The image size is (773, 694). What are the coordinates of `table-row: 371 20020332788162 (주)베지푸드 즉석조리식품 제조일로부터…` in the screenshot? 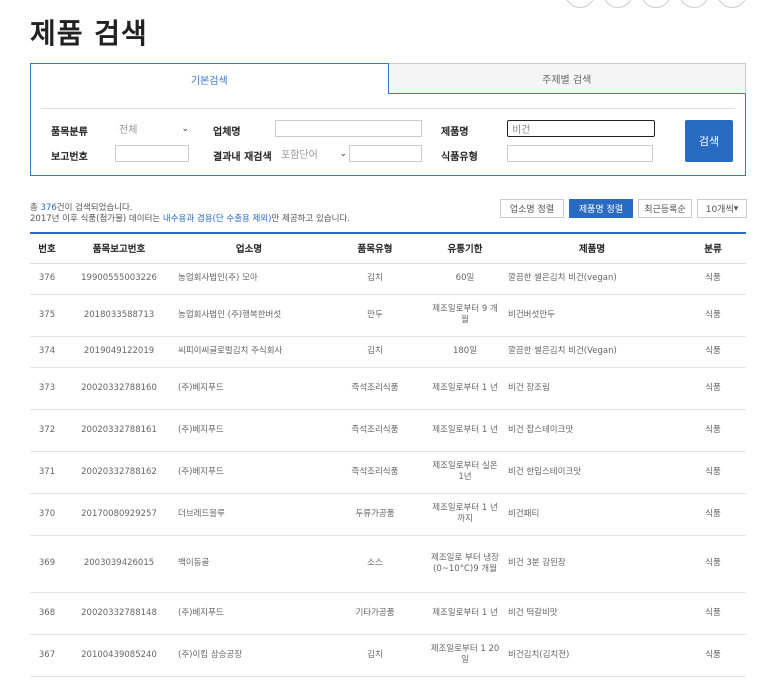 It's located at (388, 472).